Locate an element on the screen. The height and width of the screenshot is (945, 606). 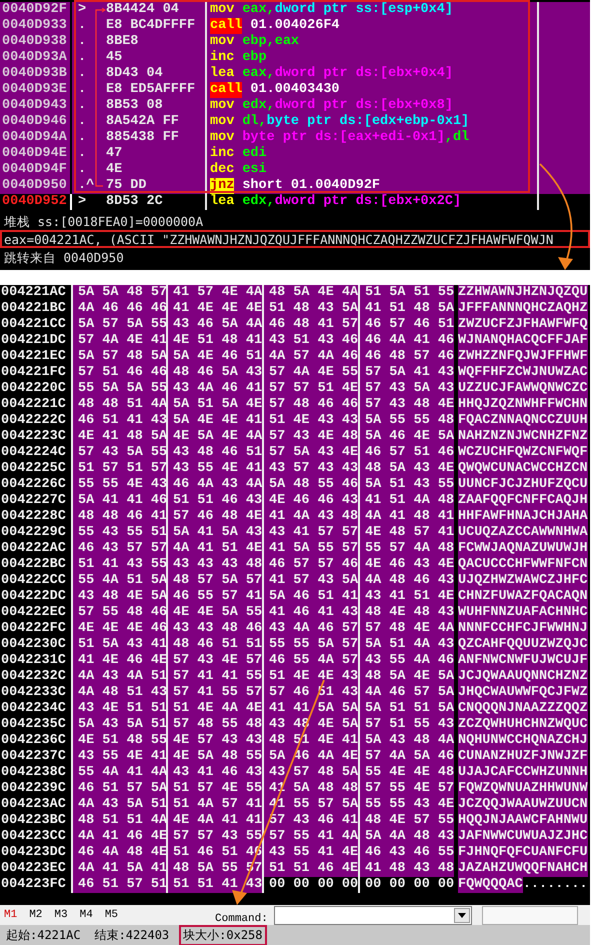
ascii-text: QWQWCUNACWCCHZCN is located at coordinates (523, 469).